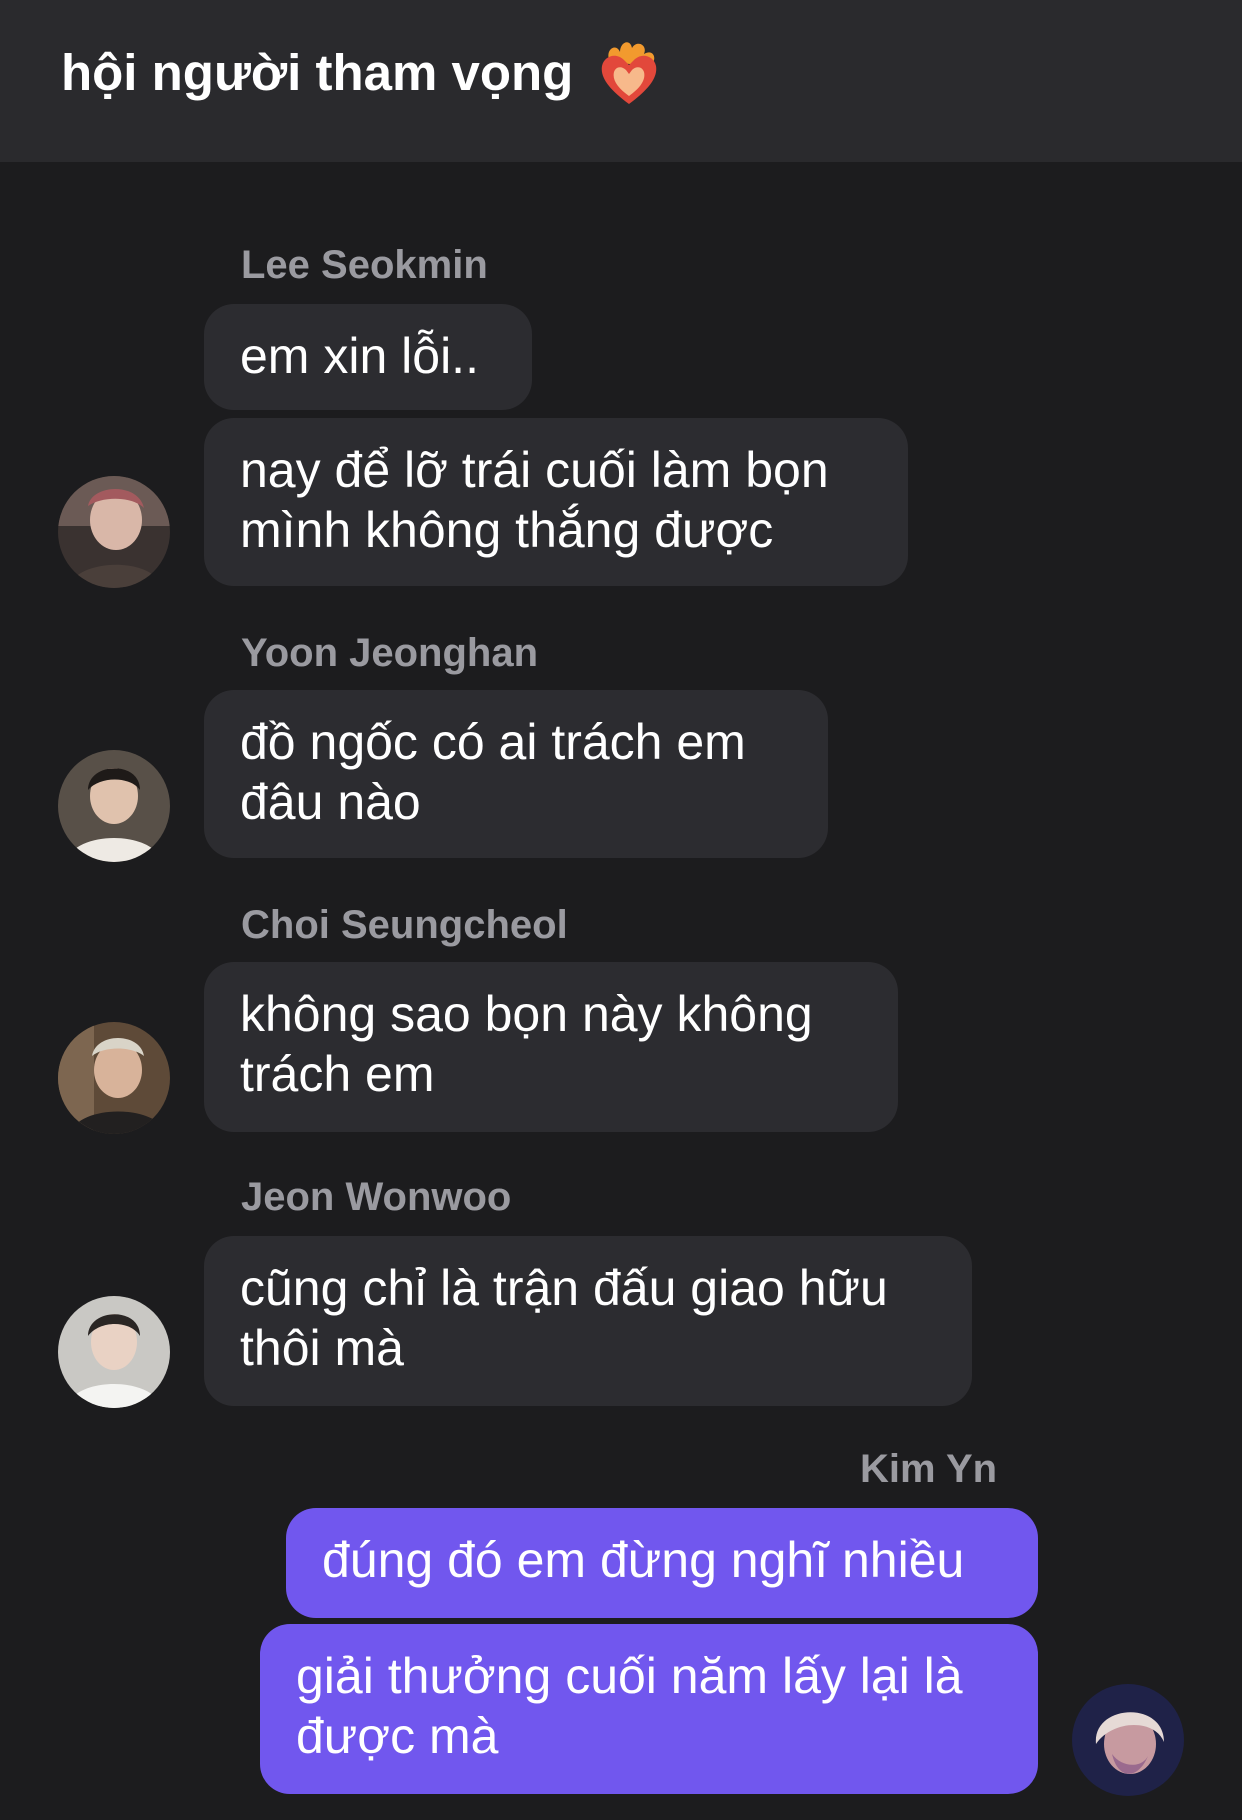 Image resolution: width=1242 pixels, height=1820 pixels. What do you see at coordinates (526, 1014) in the screenshot?
I see `message-text: không sao bọn này không` at bounding box center [526, 1014].